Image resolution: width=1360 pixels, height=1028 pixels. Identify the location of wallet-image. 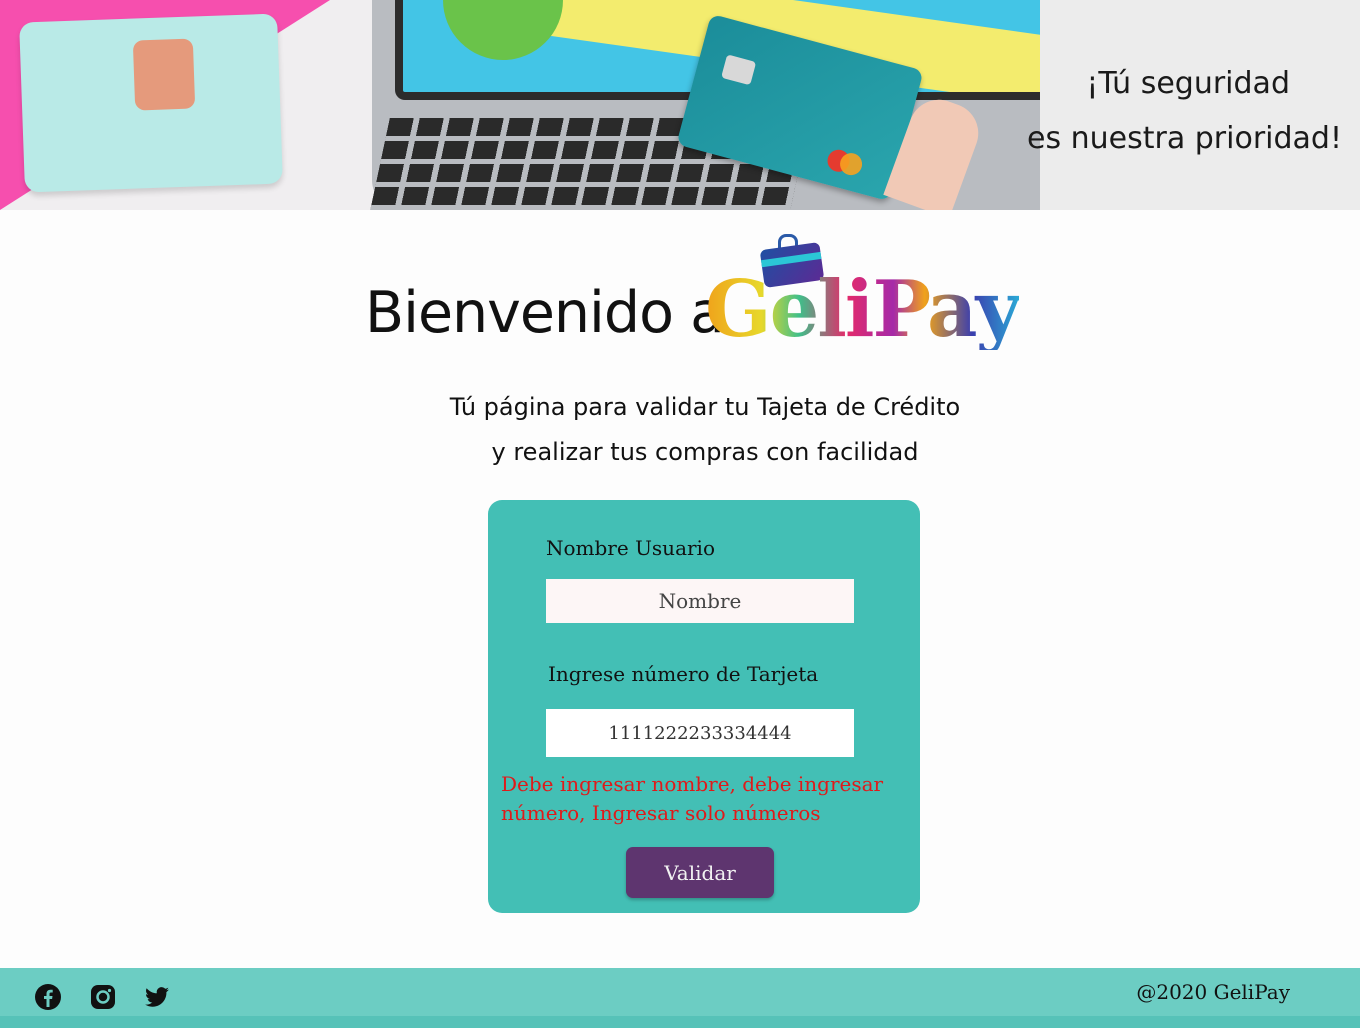
(151, 103).